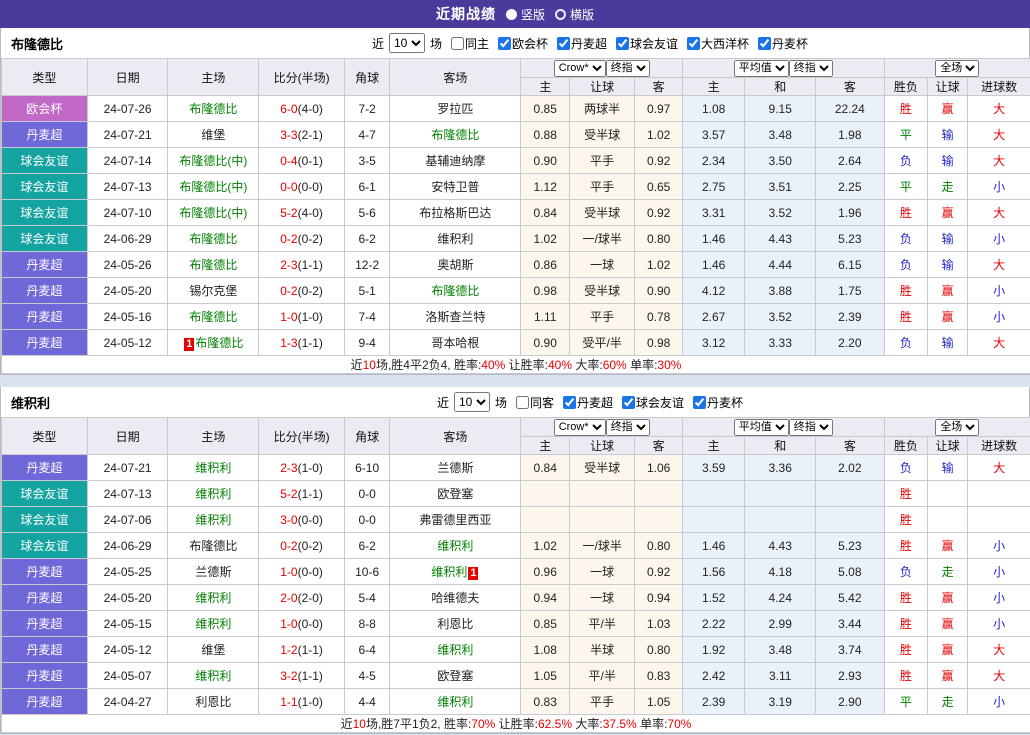 This screenshot has height=735, width=1030. Describe the element at coordinates (213, 571) in the screenshot. I see `home-team-cell: 兰德斯` at that location.